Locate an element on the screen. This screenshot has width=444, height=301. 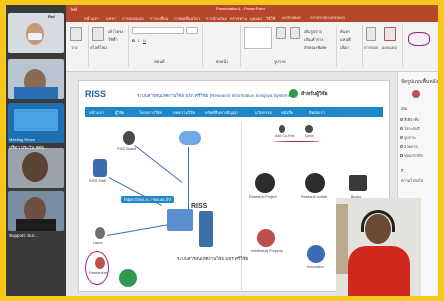
arrange-icon is located at coordinates (281, 33).